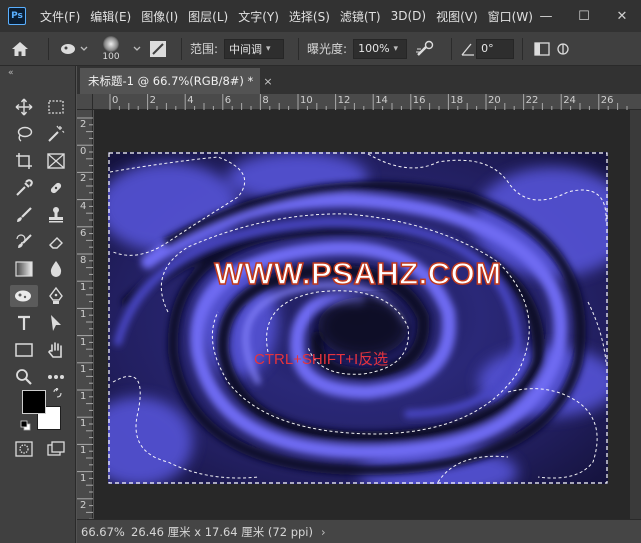  Describe the element at coordinates (320, 49) in the screenshot. I see `options-bar: 100 范围: 中间调 ▾ 曝光度: 100% ▾ 0°` at that location.